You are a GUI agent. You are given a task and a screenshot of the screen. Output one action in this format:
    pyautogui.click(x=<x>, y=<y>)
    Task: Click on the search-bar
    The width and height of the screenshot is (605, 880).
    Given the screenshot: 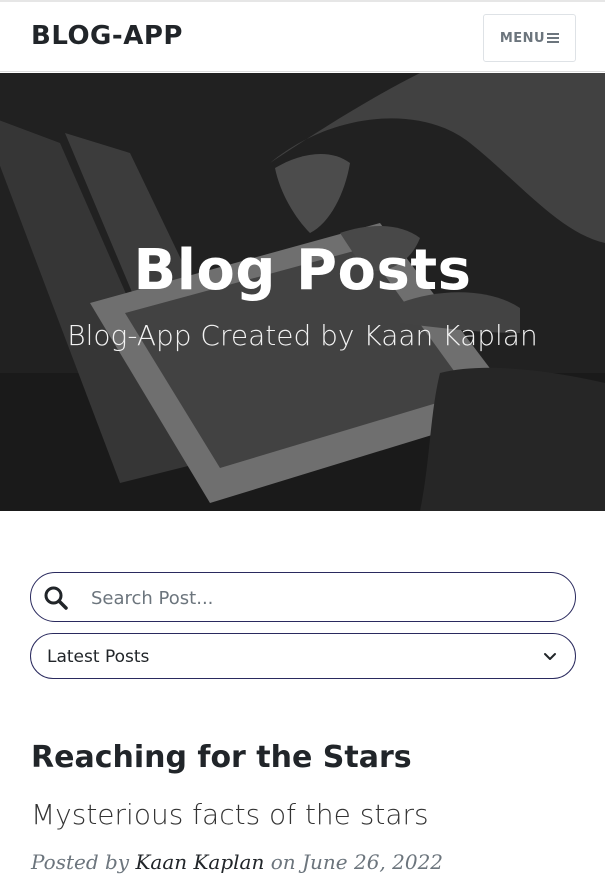 What is the action you would take?
    pyautogui.click(x=303, y=597)
    